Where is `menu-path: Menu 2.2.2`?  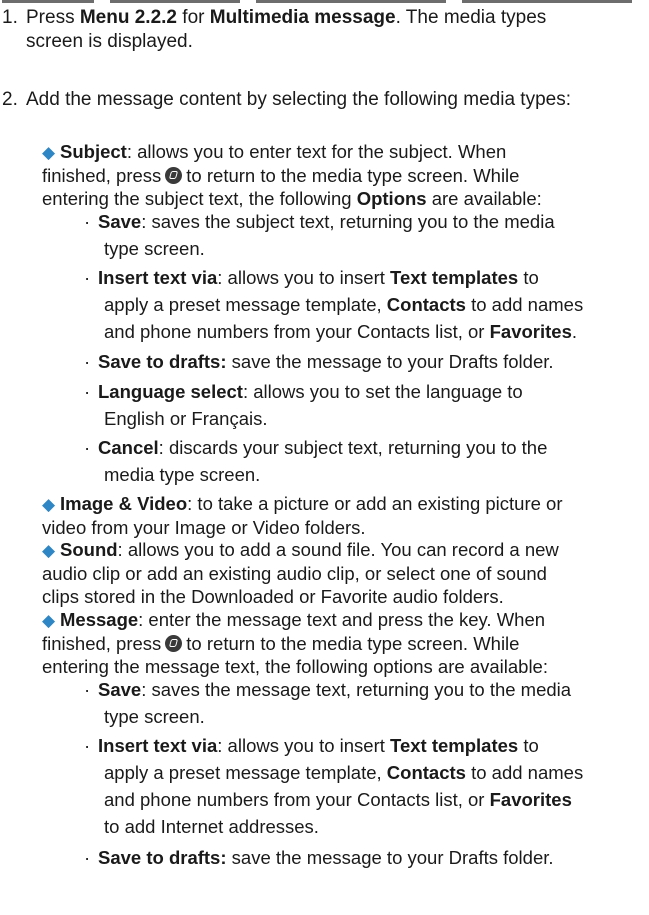
menu-path: Menu 2.2.2 is located at coordinates (128, 17).